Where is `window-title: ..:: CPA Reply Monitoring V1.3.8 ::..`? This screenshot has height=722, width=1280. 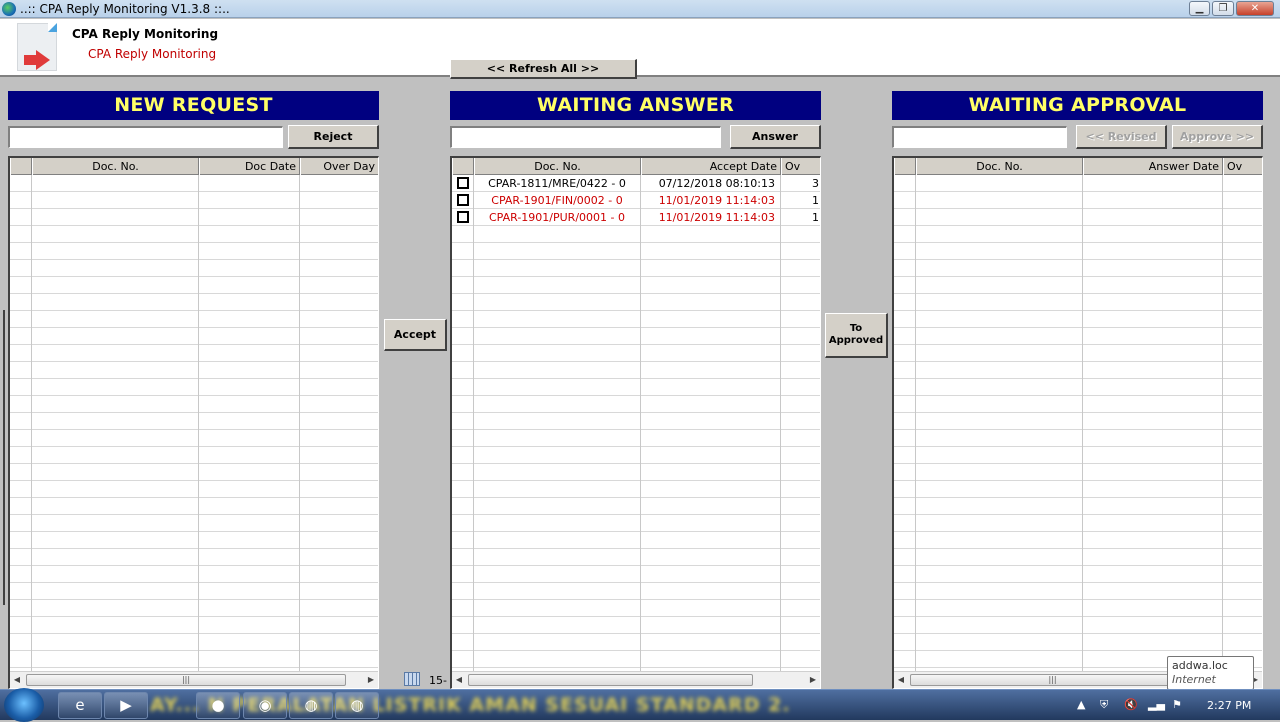 window-title: ..:: CPA Reply Monitoring V1.3.8 ::.. is located at coordinates (125, 9).